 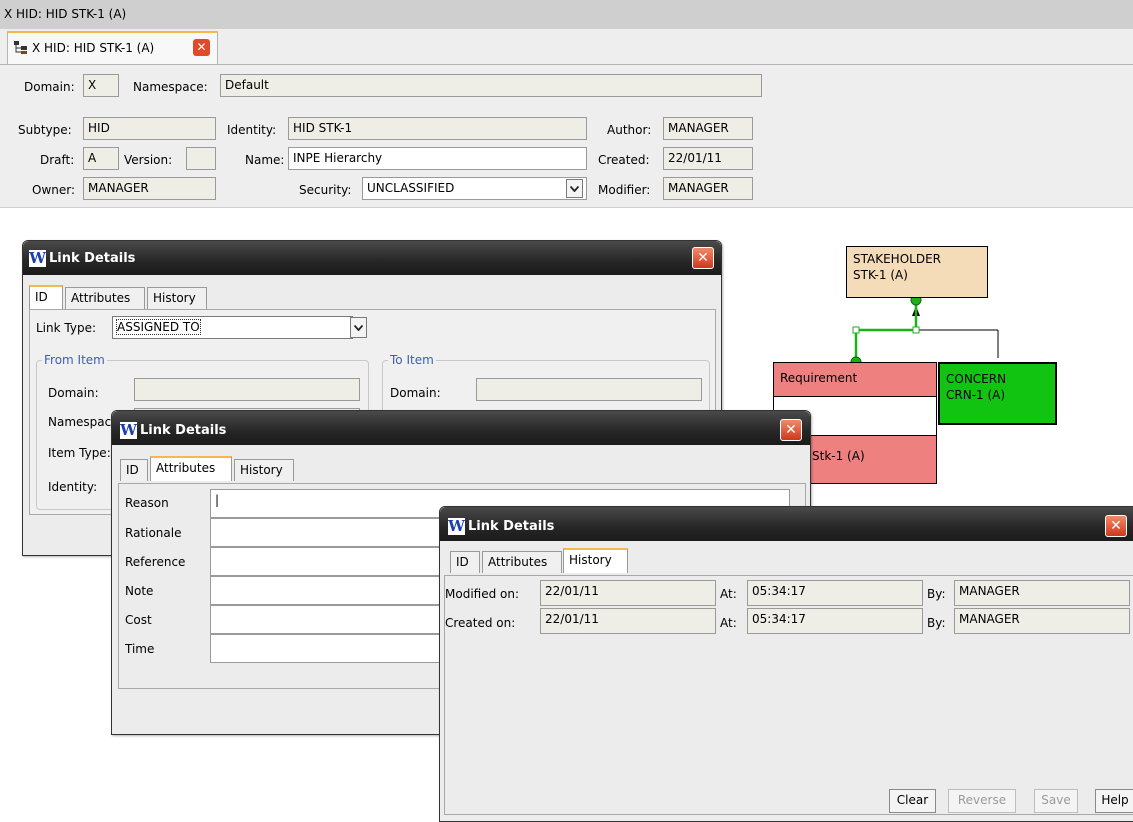 What do you see at coordinates (1114, 801) in the screenshot?
I see `help-button: Help` at bounding box center [1114, 801].